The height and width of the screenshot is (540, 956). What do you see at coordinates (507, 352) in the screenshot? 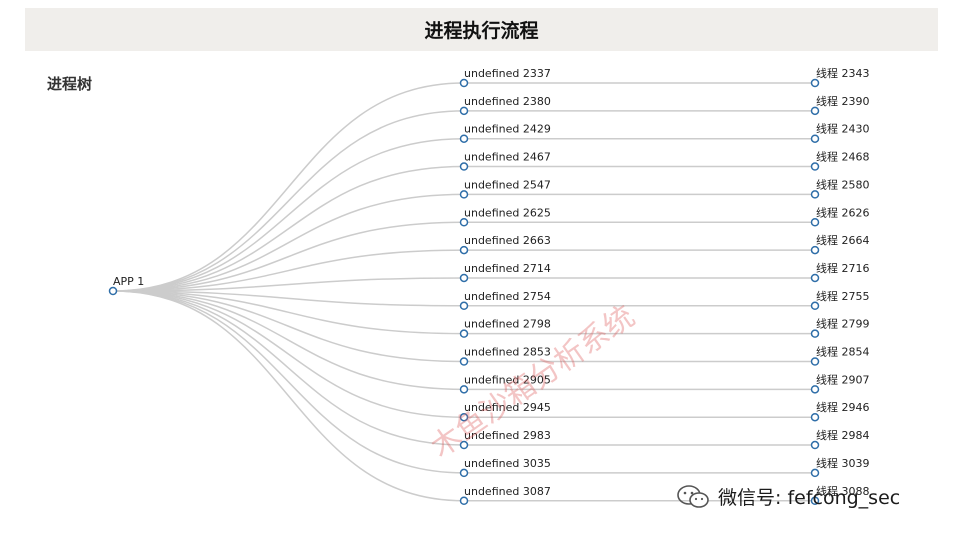
I see `process-node-label: undefined 2853` at bounding box center [507, 352].